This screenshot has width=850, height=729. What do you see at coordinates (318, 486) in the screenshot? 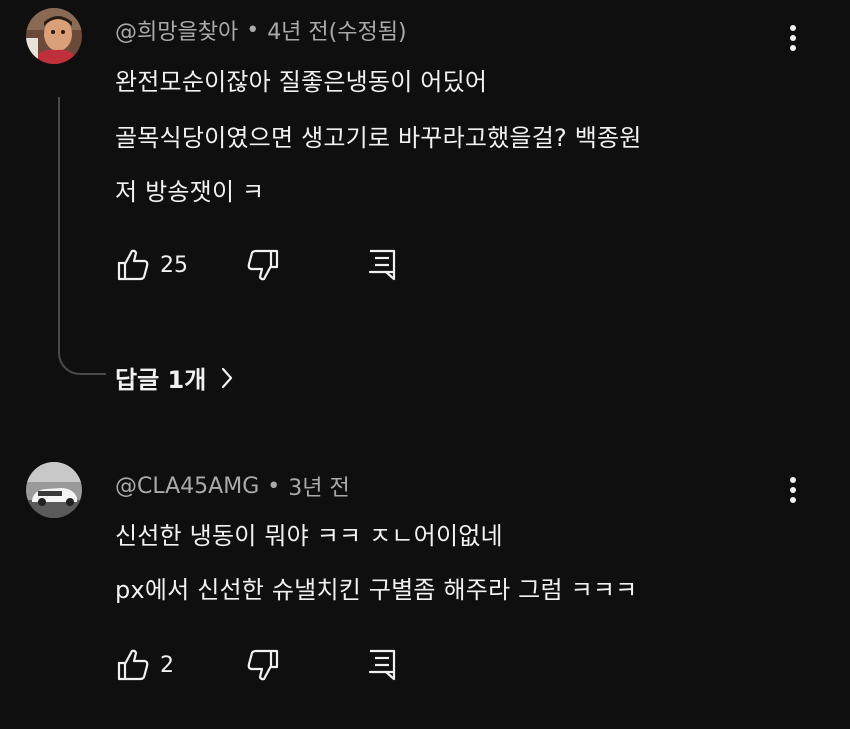
I see `comment-age: 3년 전` at bounding box center [318, 486].